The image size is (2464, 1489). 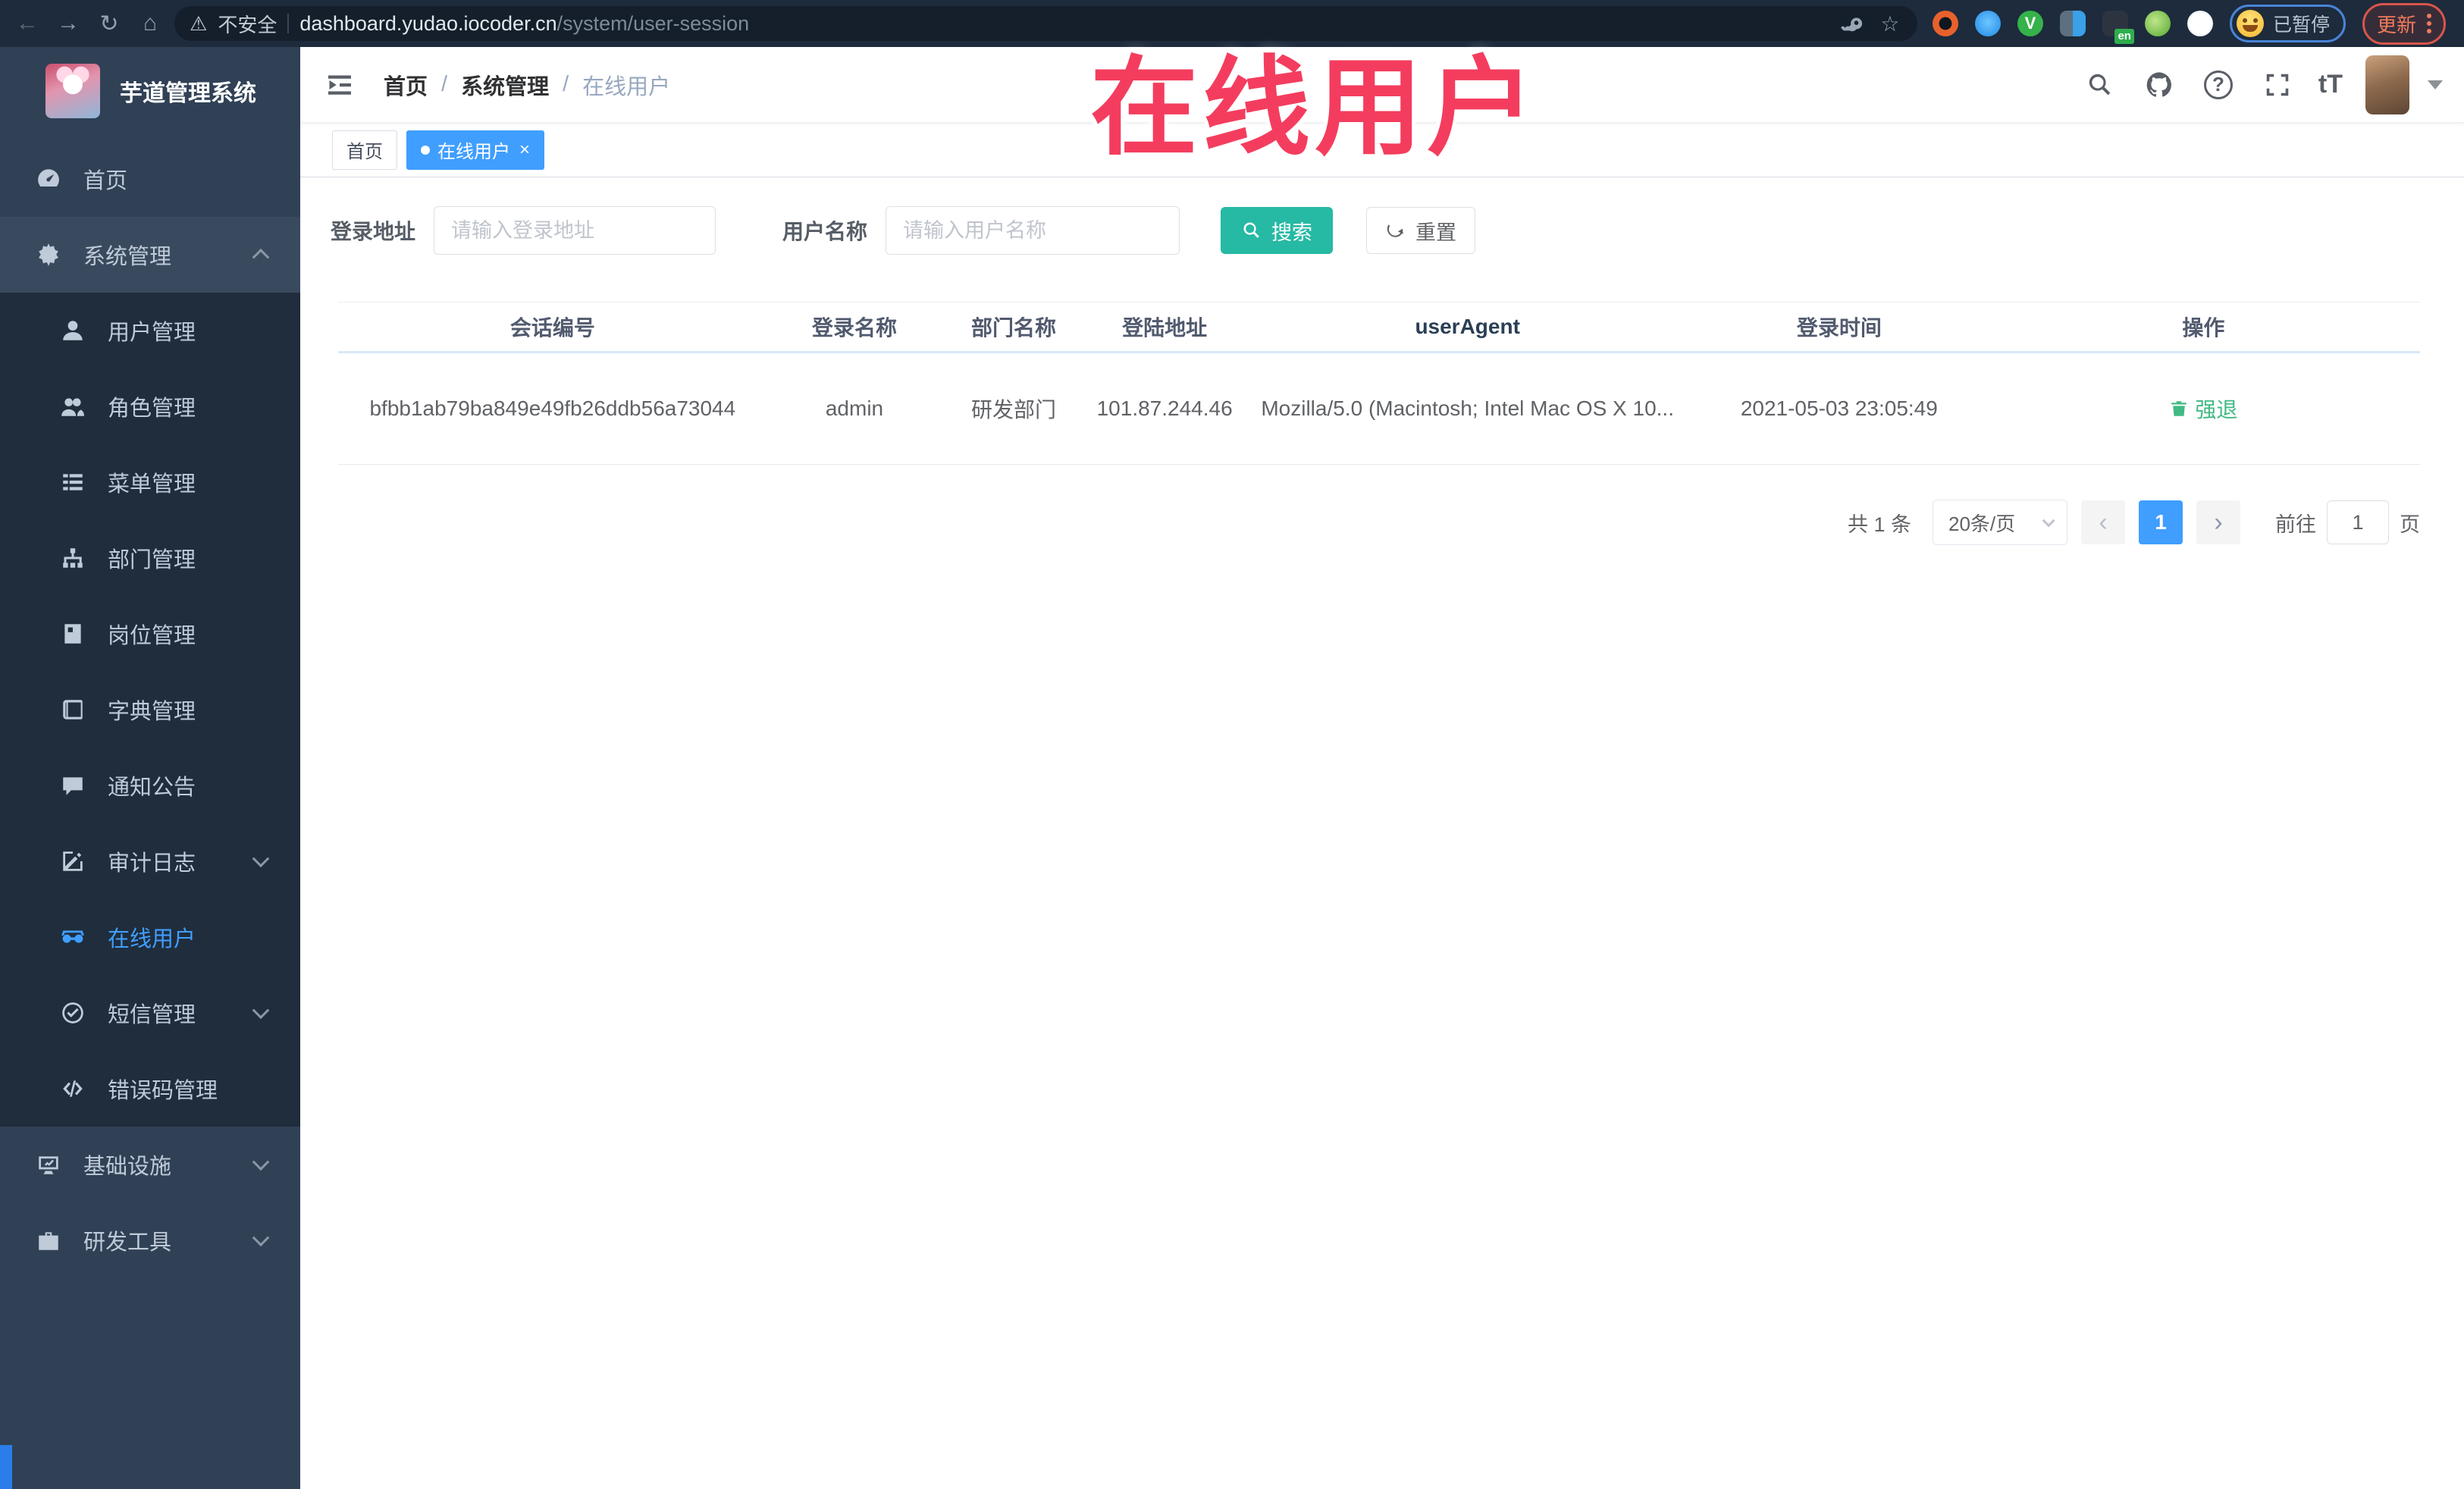 I want to click on next-page-button: ›, so click(x=2218, y=522).